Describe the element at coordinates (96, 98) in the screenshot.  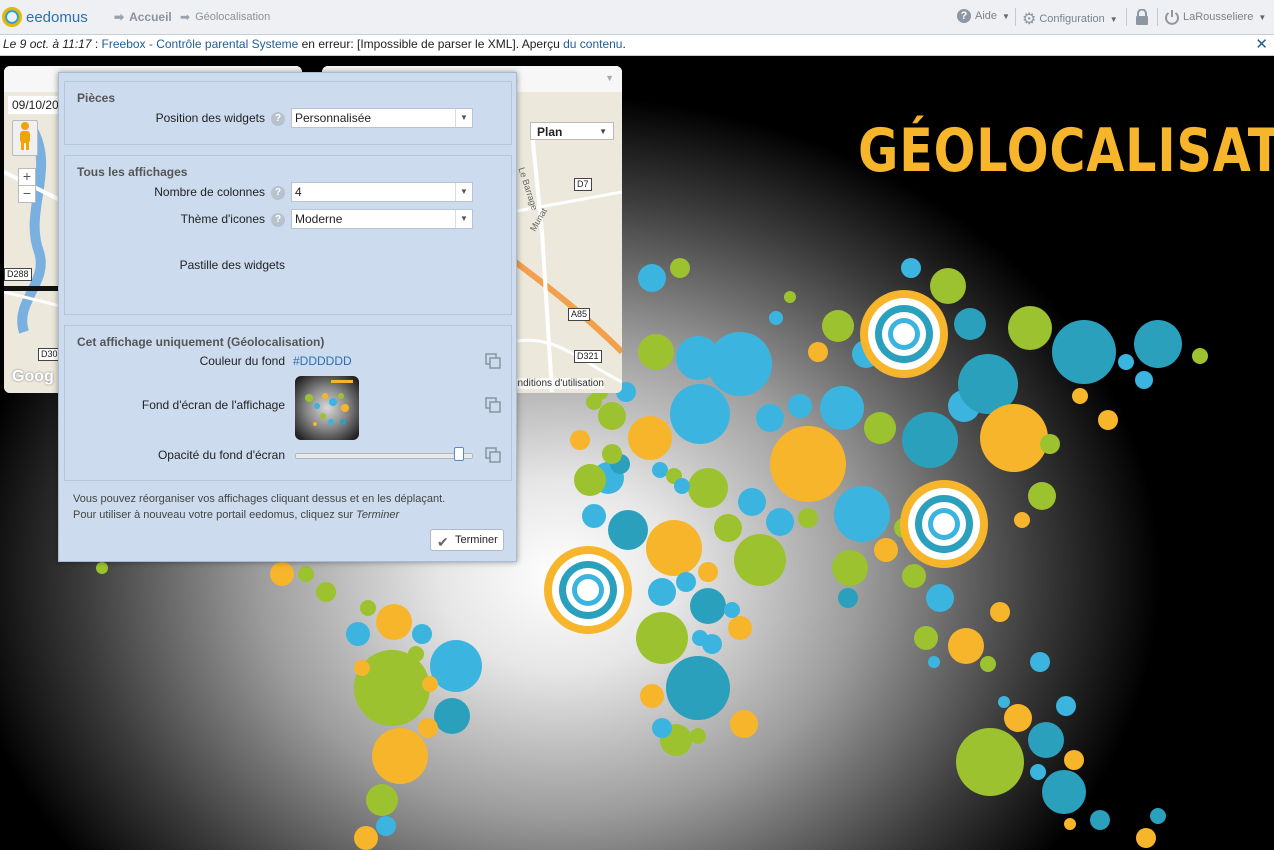
I see `section-title: Pièces` at that location.